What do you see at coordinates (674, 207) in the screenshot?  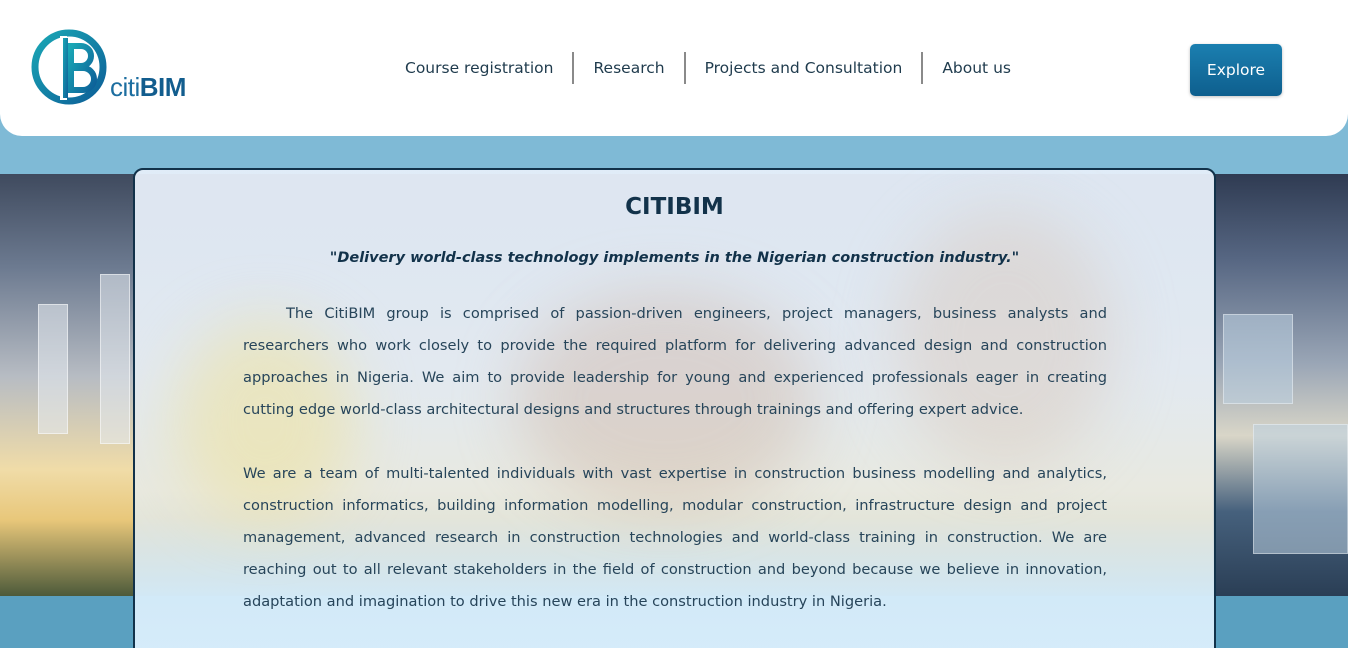 I see `page-title: CITIBIM` at bounding box center [674, 207].